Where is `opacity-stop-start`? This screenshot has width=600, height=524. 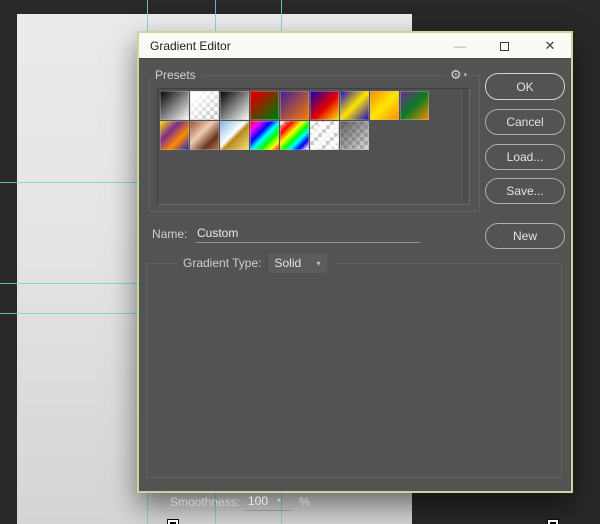
opacity-stop-start is located at coordinates (173, 521).